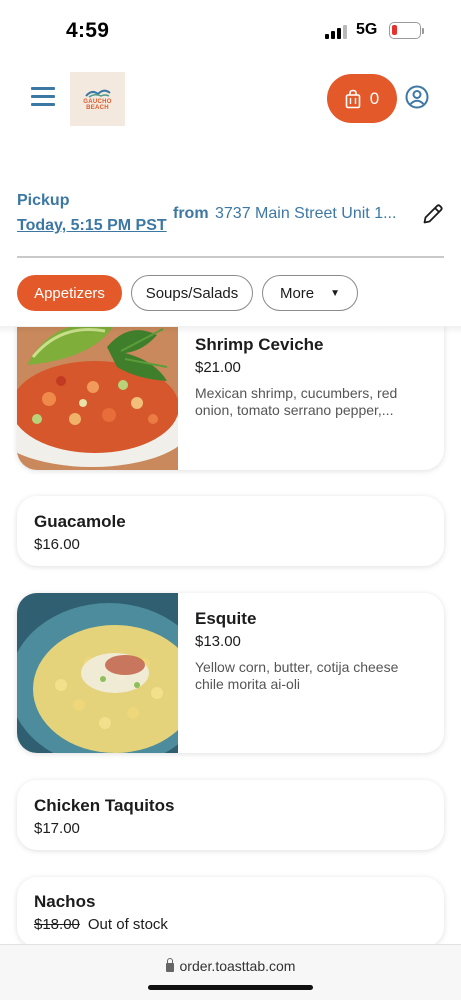  I want to click on category-tabs: Appetizers Soups/Salads More ▼, so click(239, 293).